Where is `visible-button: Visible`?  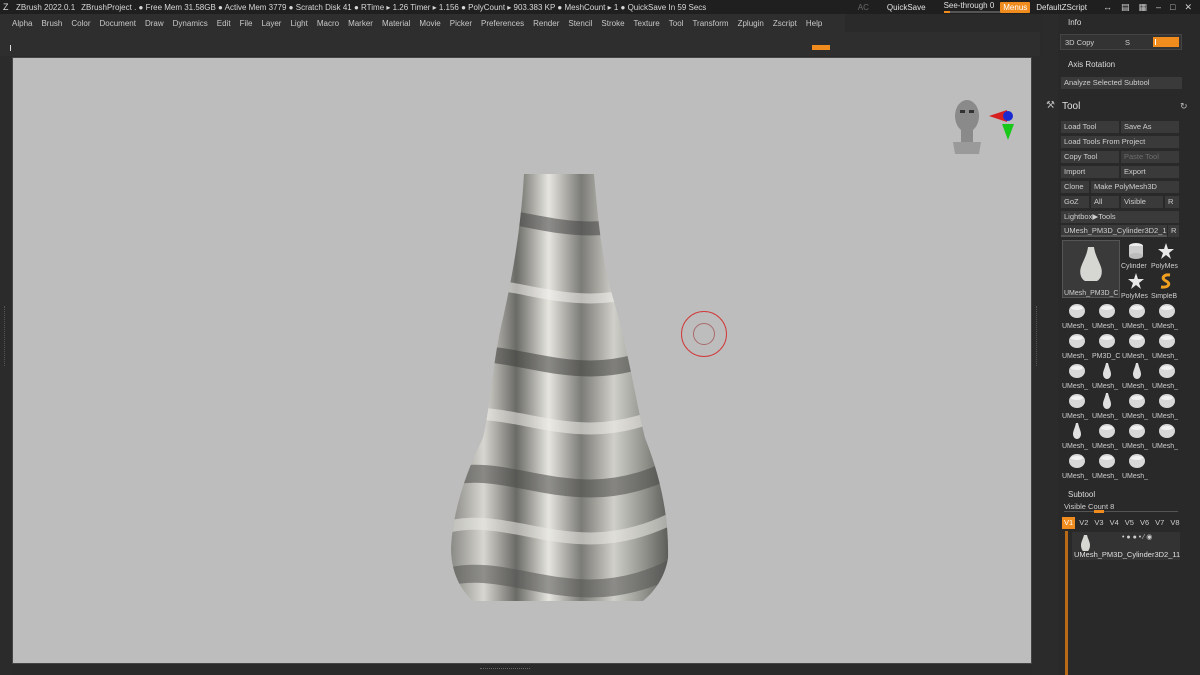
visible-button: Visible is located at coordinates (1142, 202).